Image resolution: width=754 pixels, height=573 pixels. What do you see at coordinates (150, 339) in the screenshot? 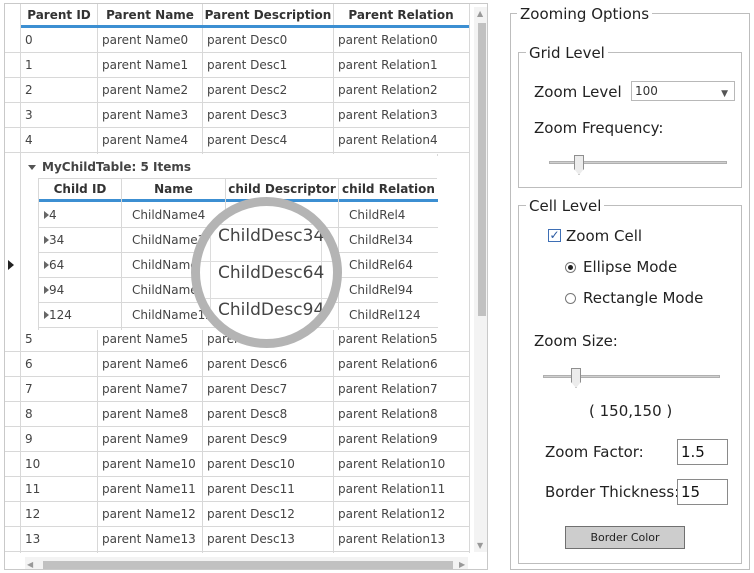
I see `parent-name-cell: parent Name5` at bounding box center [150, 339].